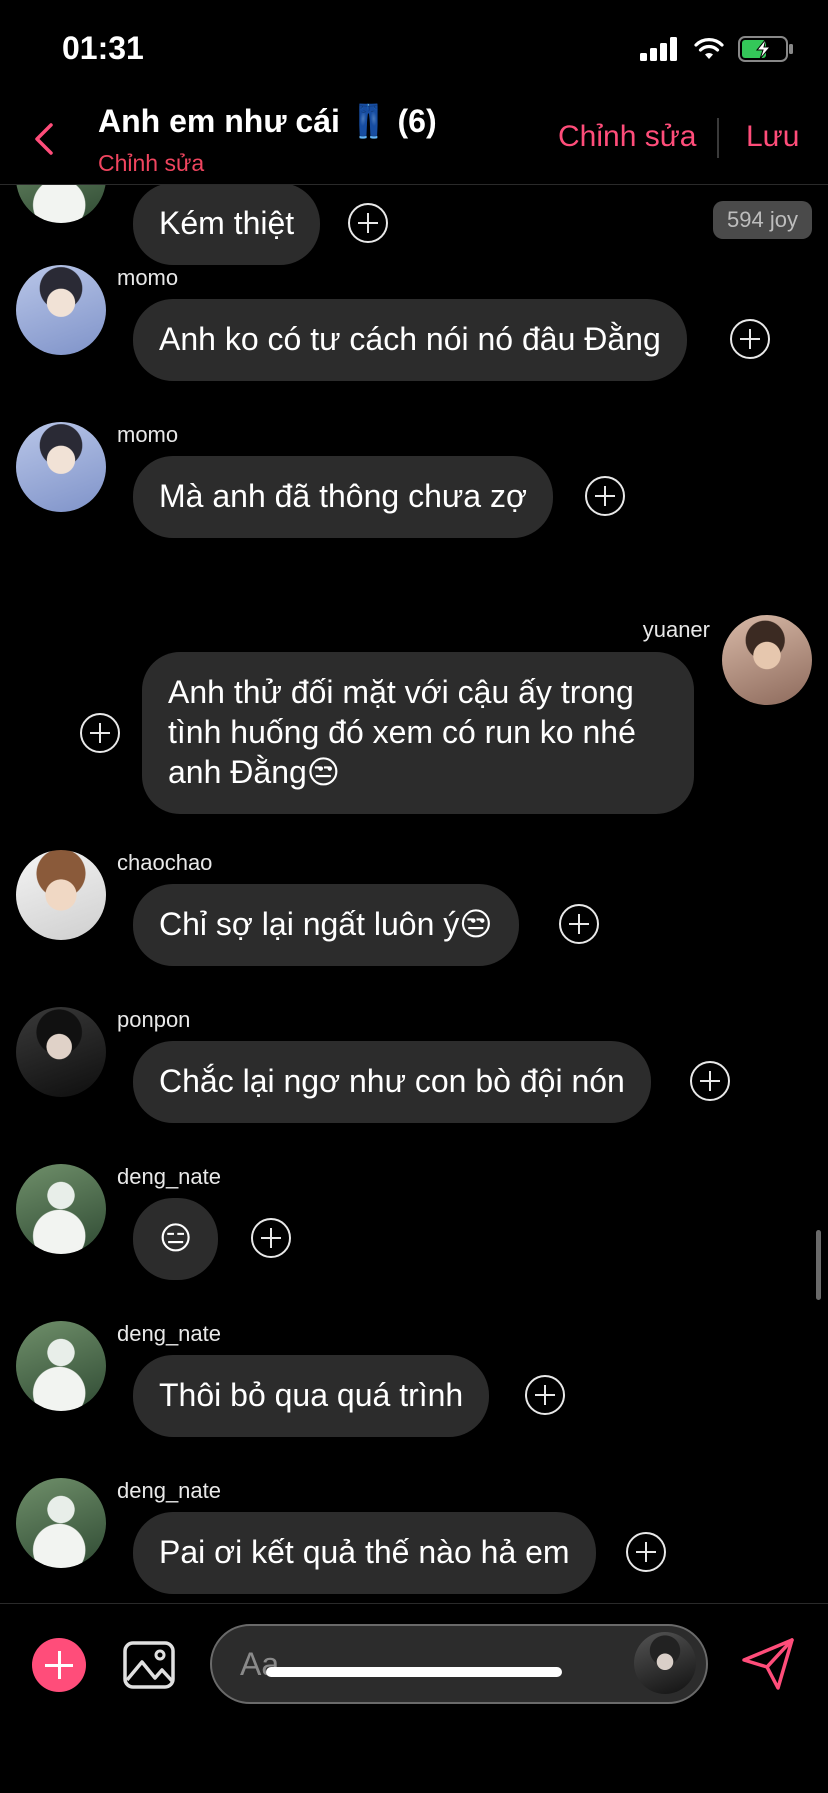 Image resolution: width=828 pixels, height=1793 pixels. Describe the element at coordinates (772, 137) in the screenshot. I see `save-button: Lưu` at that location.